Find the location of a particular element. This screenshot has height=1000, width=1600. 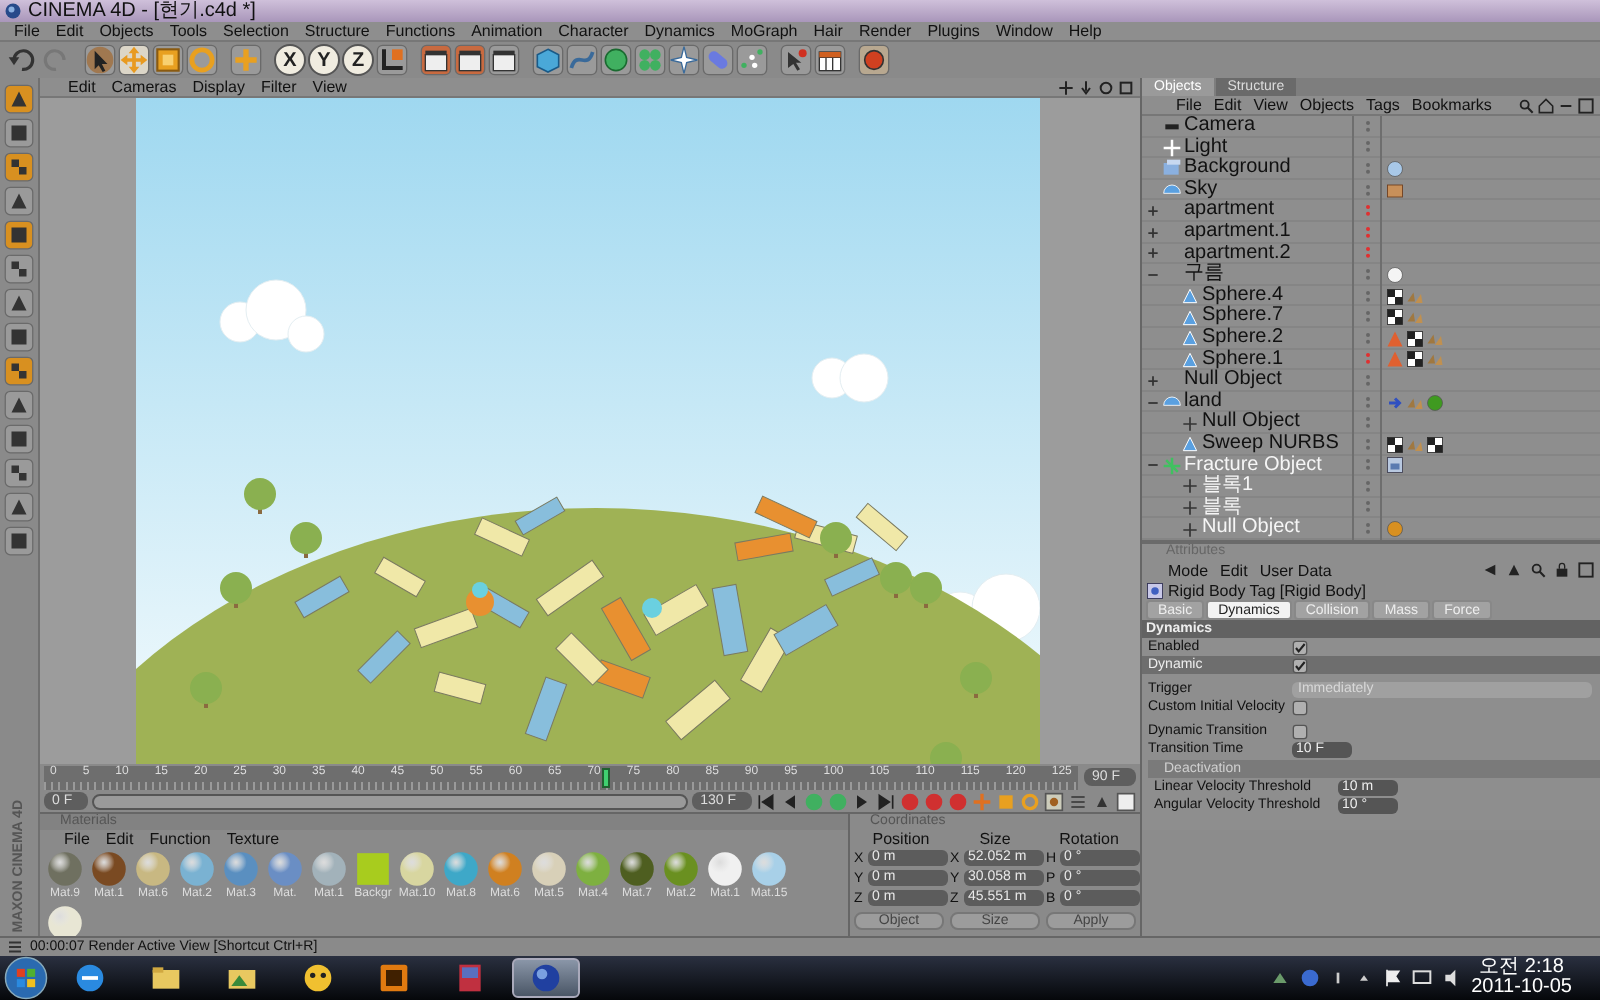

menu-item: Plugins is located at coordinates (953, 31).